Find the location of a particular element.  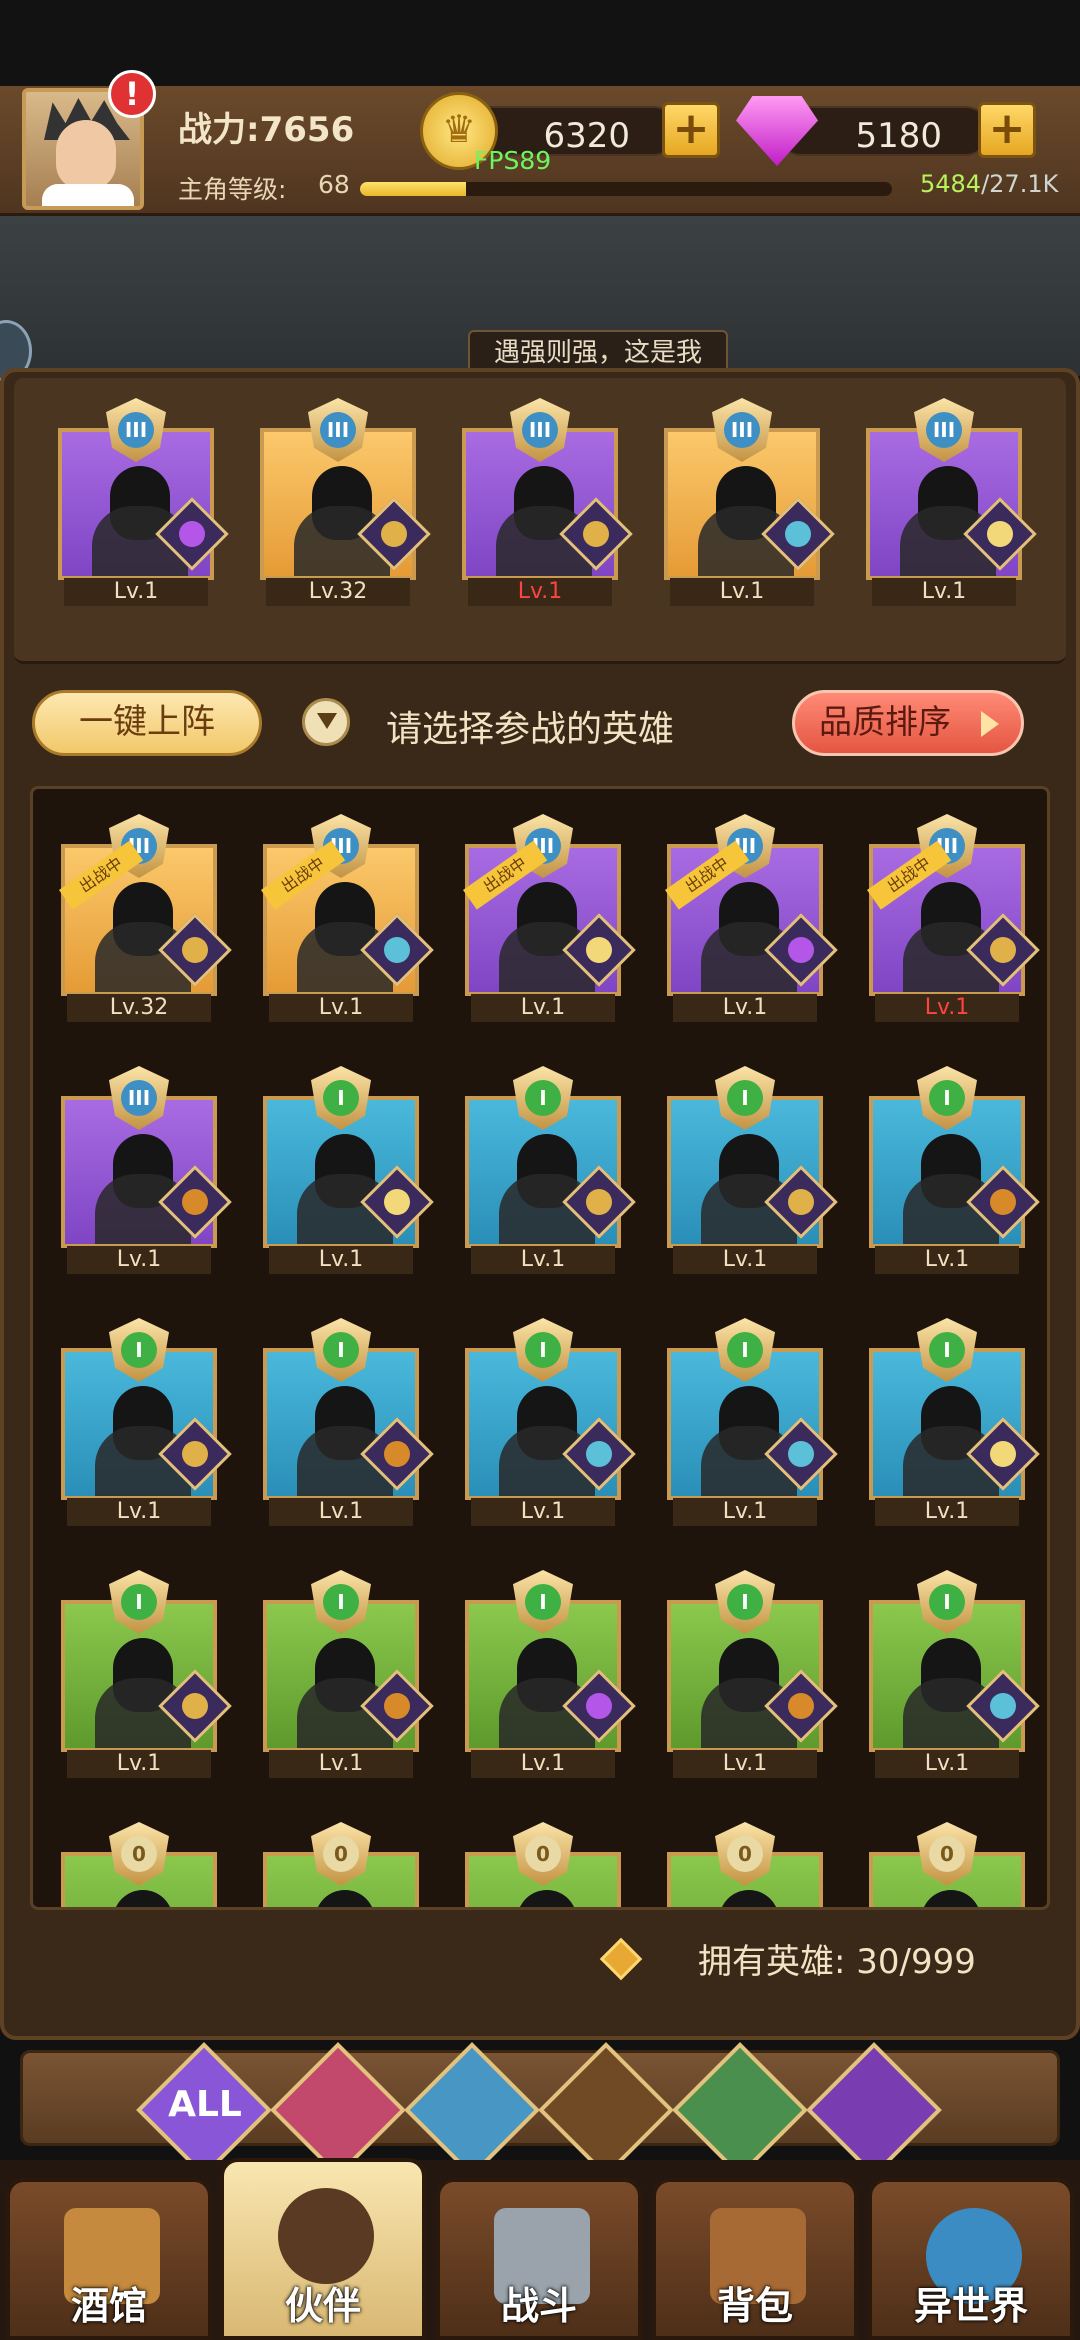

hero-card: III Lv.32 出战中 is located at coordinates (145, 905).